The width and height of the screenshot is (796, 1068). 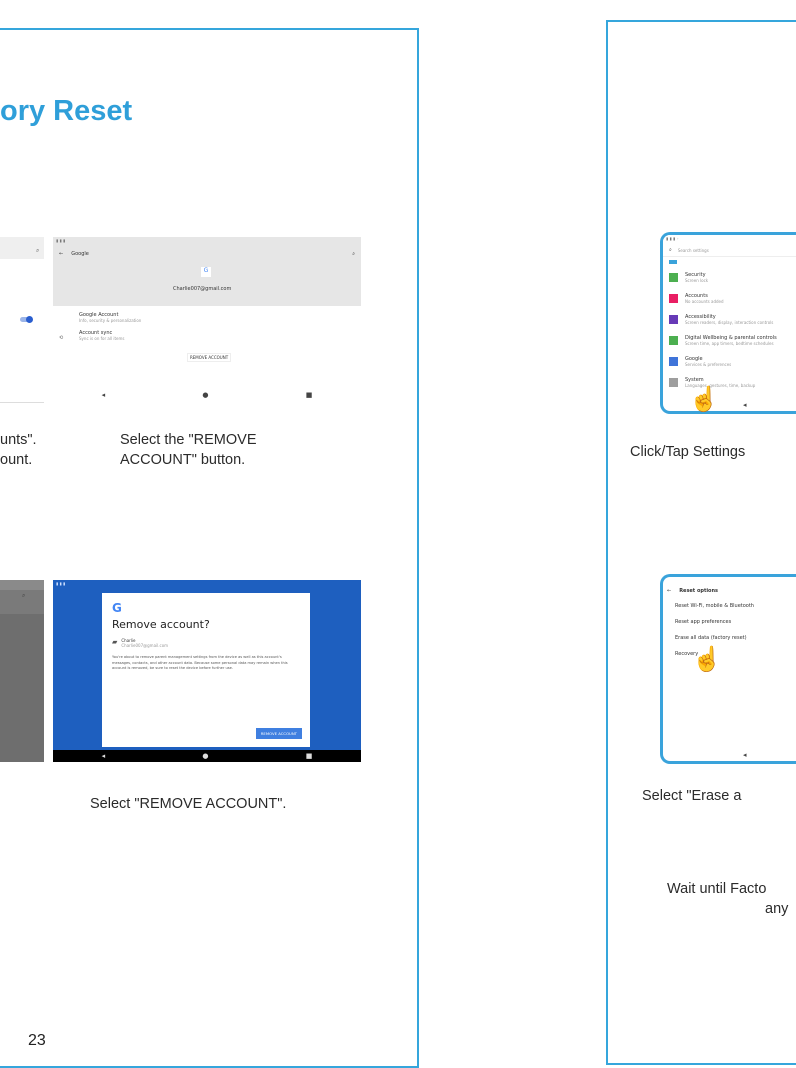 I want to click on account-email: Charlie007@gmail.com, so click(x=202, y=289).